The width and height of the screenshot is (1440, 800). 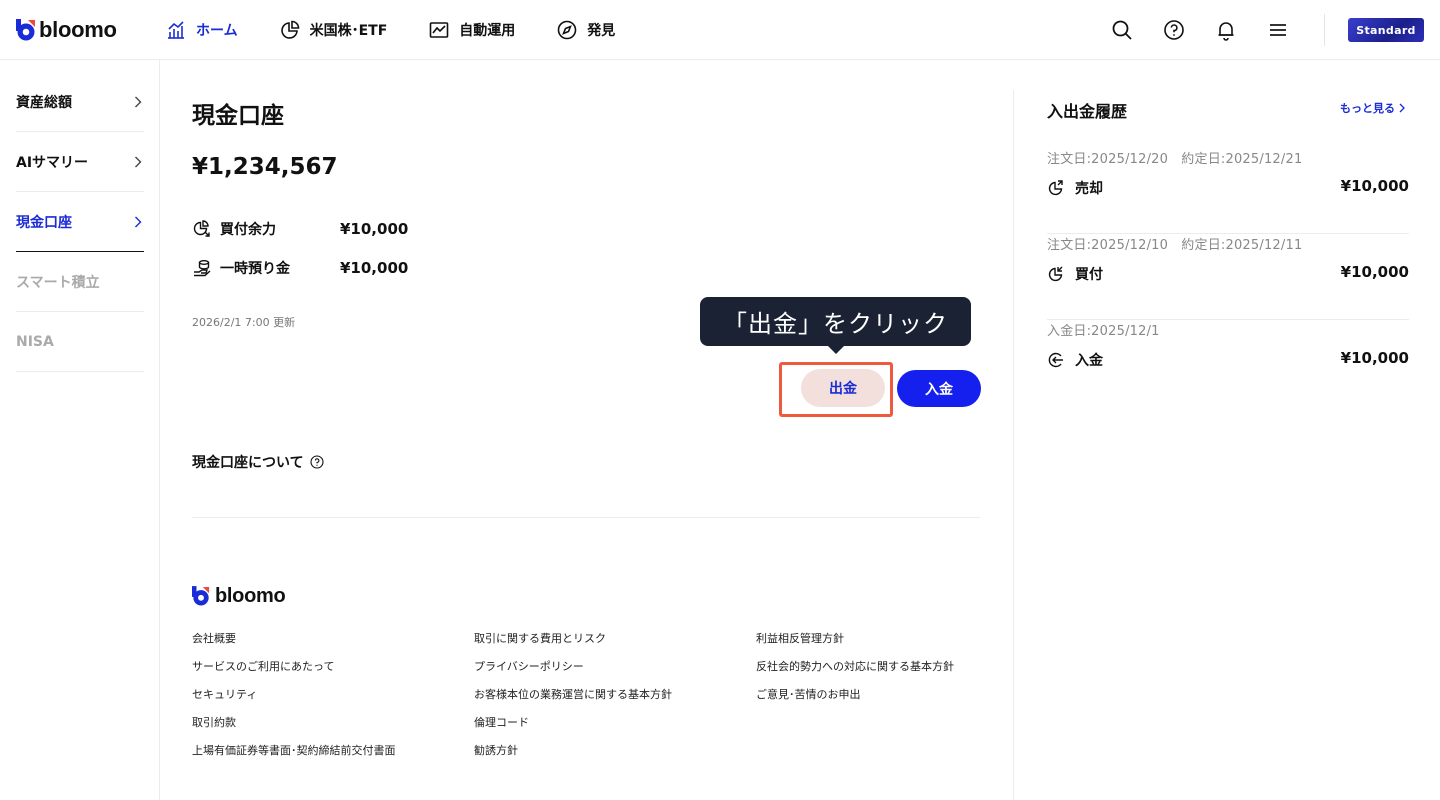 What do you see at coordinates (1228, 277) in the screenshot?
I see `history-item: 注文日:2025/12/10 約定日:2025/12/11 買付 ¥10,000` at bounding box center [1228, 277].